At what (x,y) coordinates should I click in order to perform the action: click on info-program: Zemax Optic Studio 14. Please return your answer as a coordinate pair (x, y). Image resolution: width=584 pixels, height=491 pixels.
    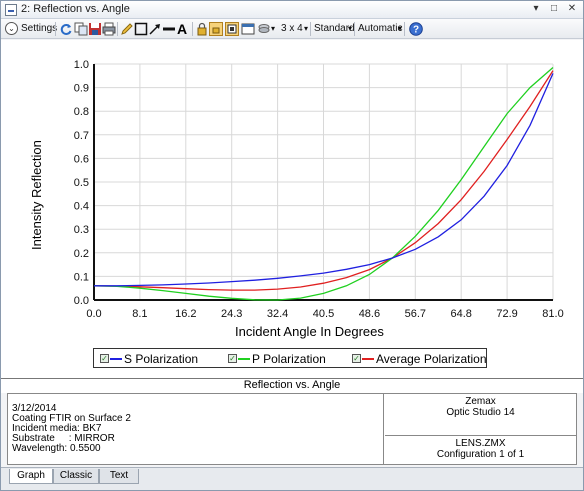
    Looking at the image, I should click on (480, 415).